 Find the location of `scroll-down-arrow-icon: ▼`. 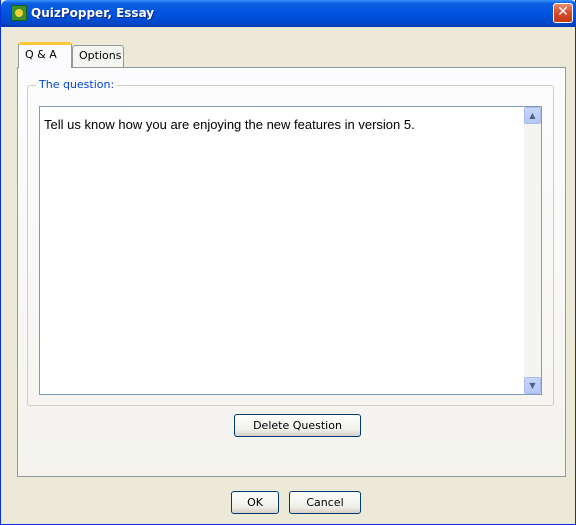

scroll-down-arrow-icon: ▼ is located at coordinates (532, 385).